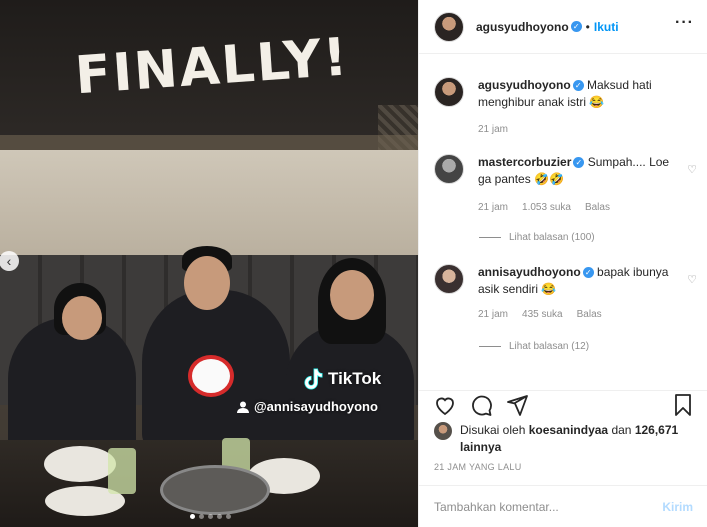  What do you see at coordinates (522, 27) in the screenshot?
I see `header-username: agusyudhoyono` at bounding box center [522, 27].